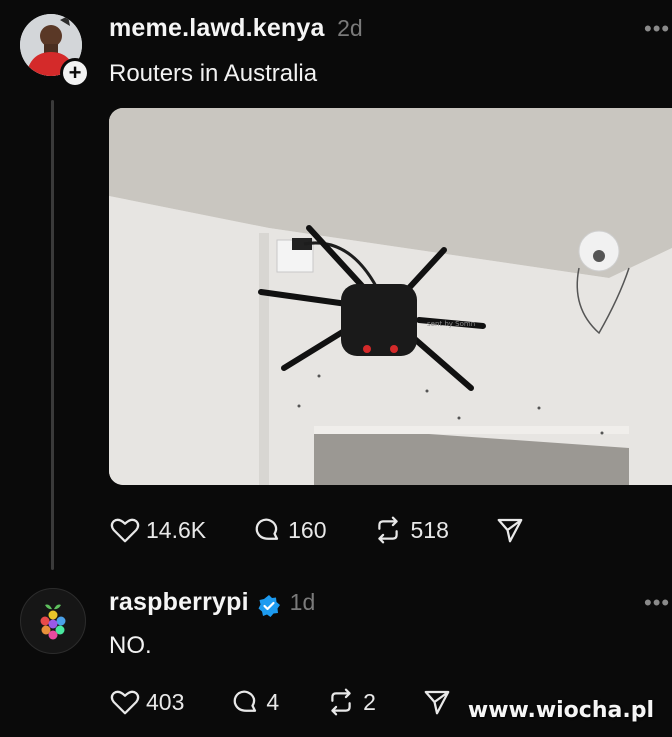 This screenshot has height=737, width=672. I want to click on repost-button: 2, so click(350, 702).